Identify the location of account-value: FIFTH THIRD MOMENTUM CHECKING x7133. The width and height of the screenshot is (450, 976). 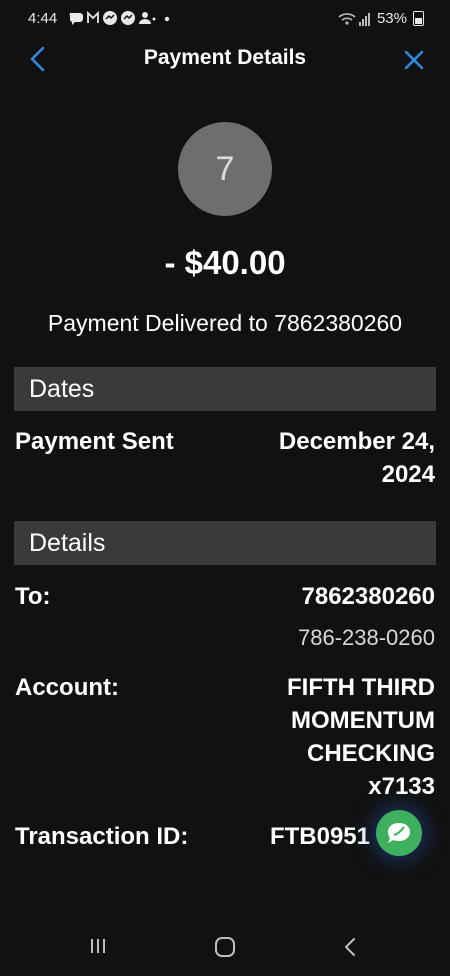
(320, 737).